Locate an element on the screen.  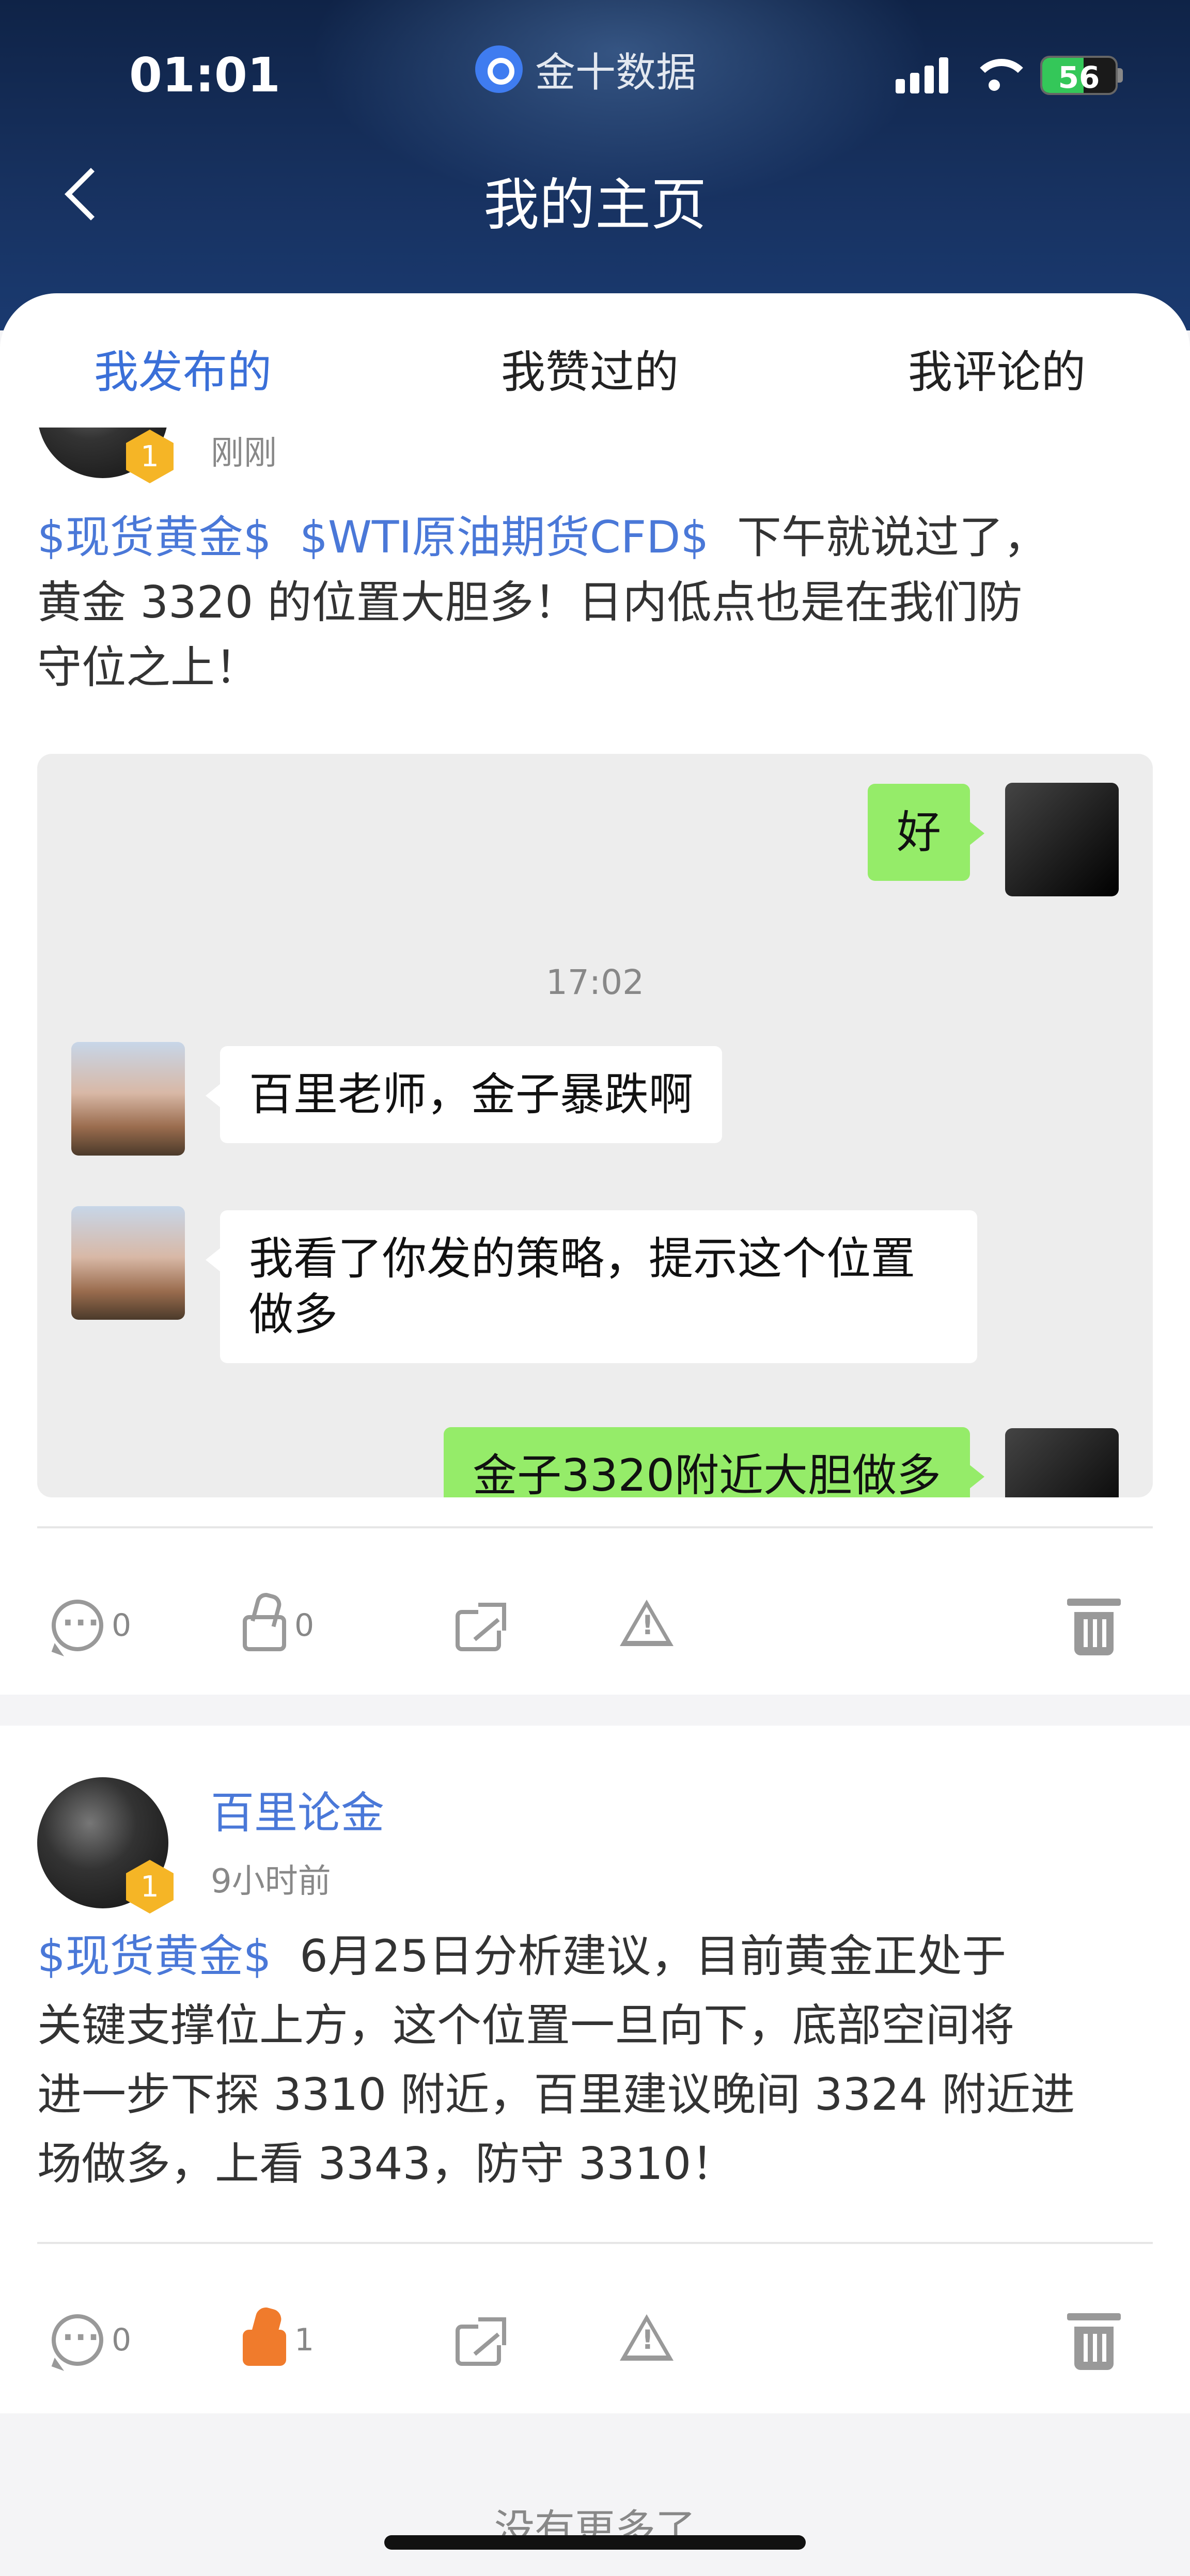
chat-bubble-me: 好 is located at coordinates (926, 832).